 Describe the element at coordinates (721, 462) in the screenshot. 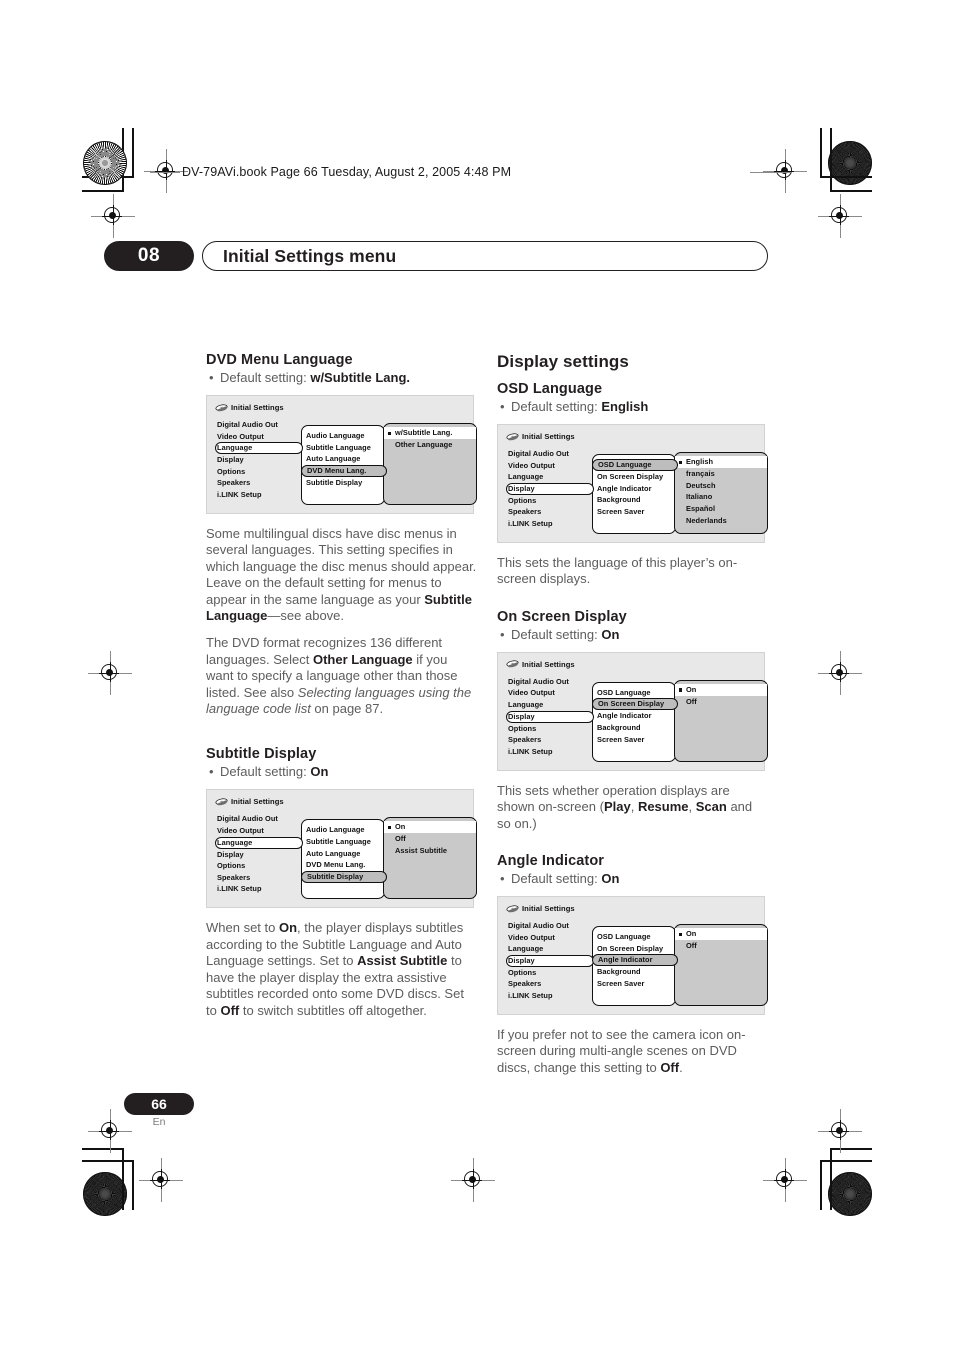

I see `osd-level3-item: English` at that location.